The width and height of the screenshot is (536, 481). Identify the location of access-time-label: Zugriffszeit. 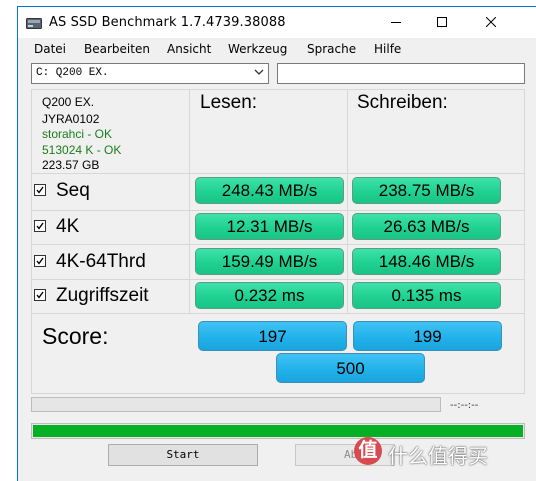
(102, 295).